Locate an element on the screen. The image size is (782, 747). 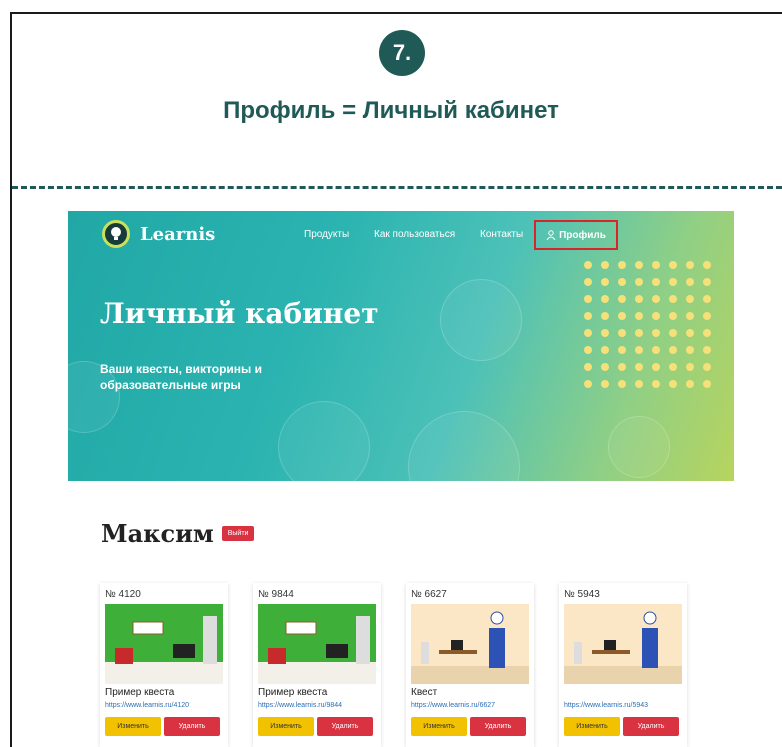
nav-profile-highlighted: Профиль is located at coordinates (576, 235).